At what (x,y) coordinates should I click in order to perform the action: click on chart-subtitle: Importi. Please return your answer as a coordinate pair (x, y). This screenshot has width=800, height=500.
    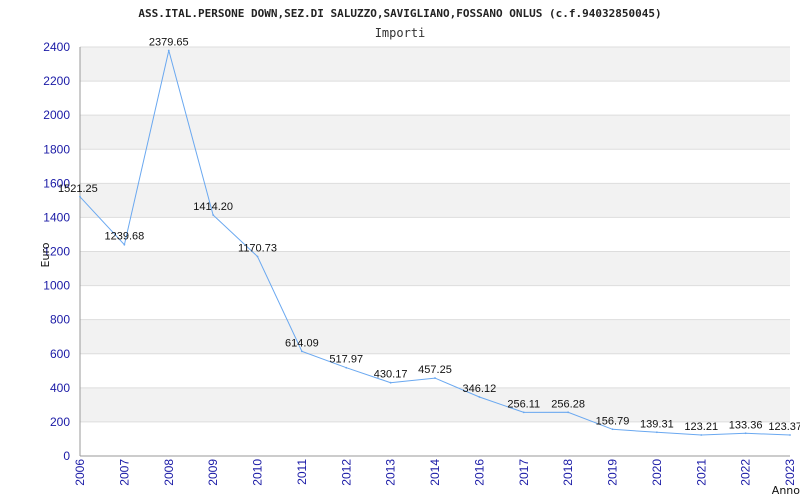
    Looking at the image, I should click on (400, 33).